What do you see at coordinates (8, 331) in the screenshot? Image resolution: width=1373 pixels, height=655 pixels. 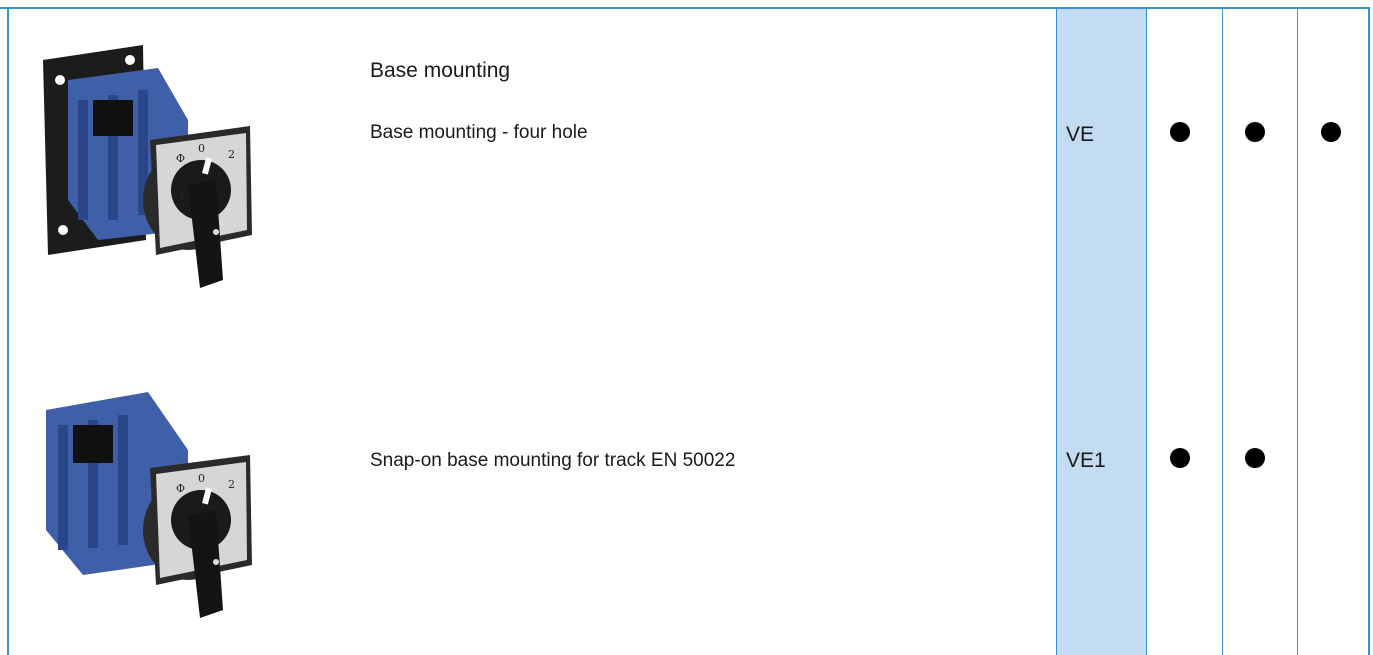 I see `table-border-left` at bounding box center [8, 331].